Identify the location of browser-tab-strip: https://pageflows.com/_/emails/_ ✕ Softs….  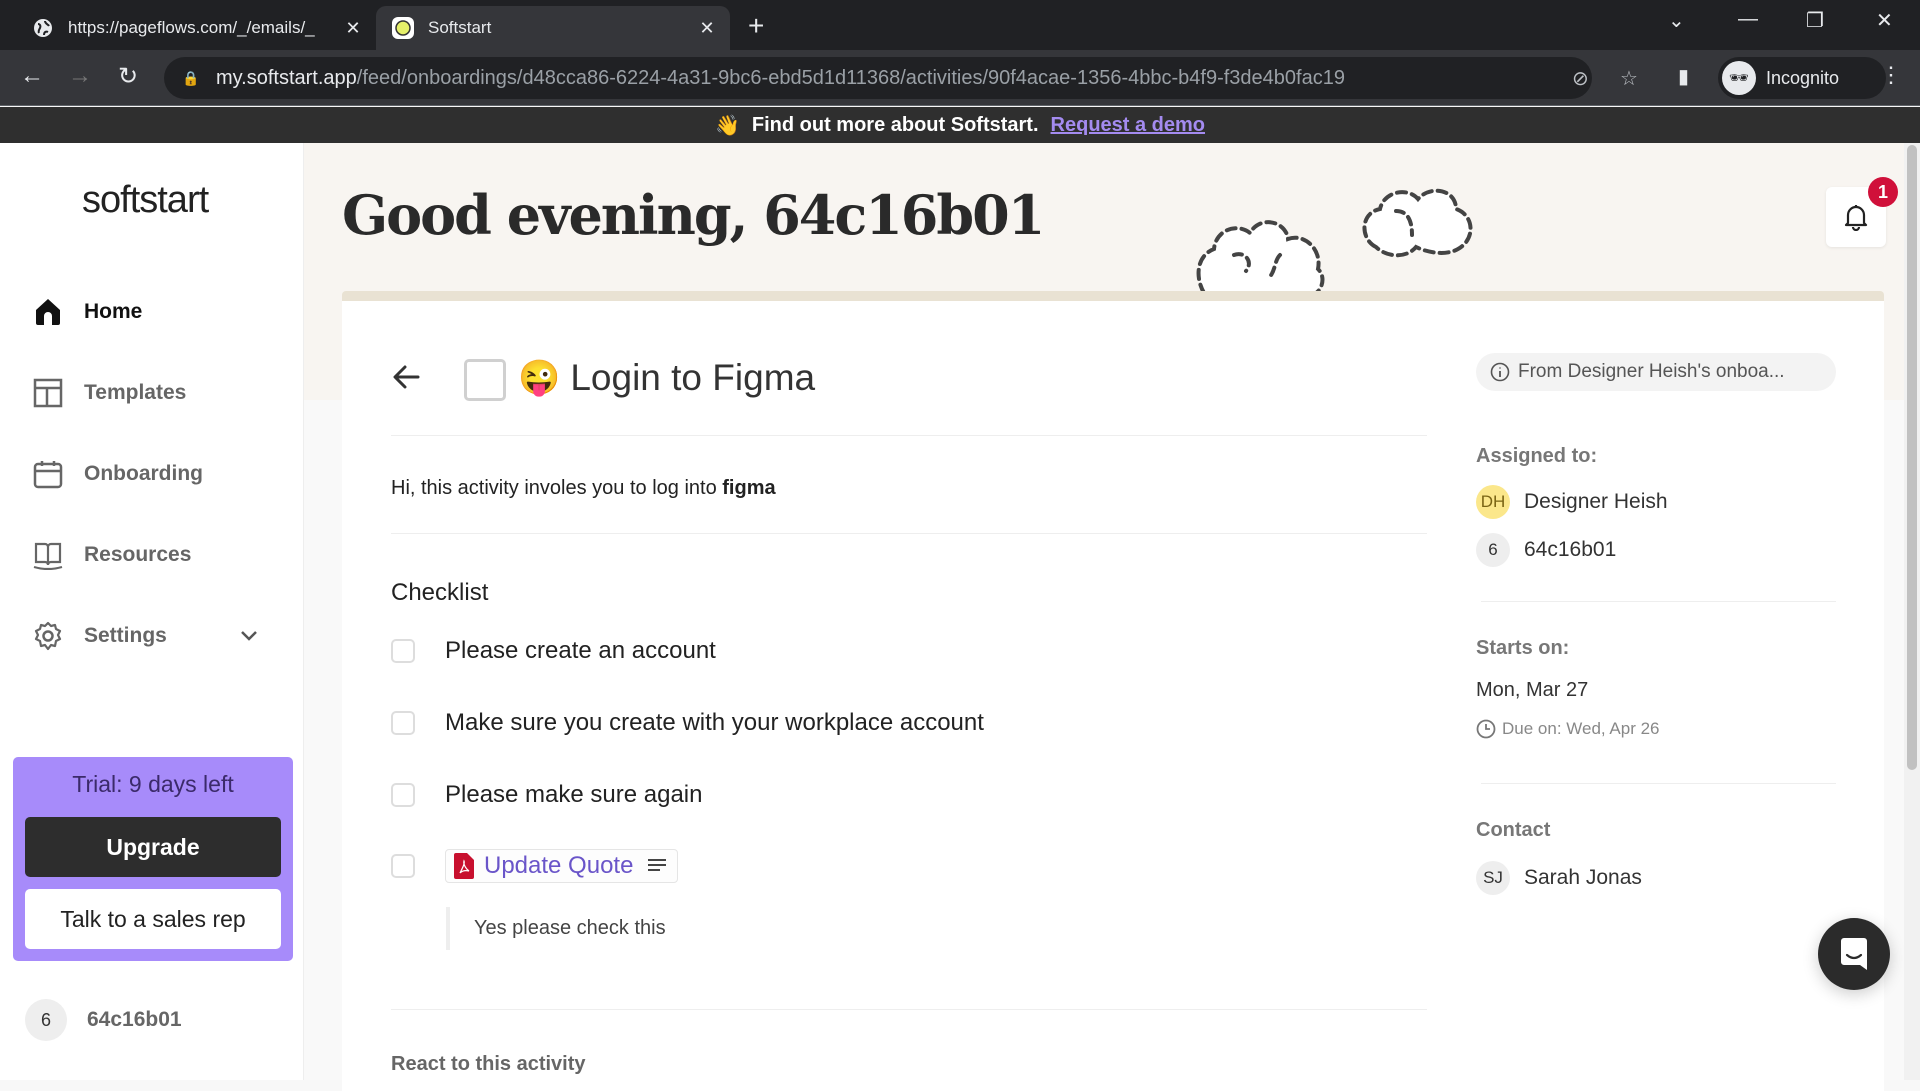
(960, 25).